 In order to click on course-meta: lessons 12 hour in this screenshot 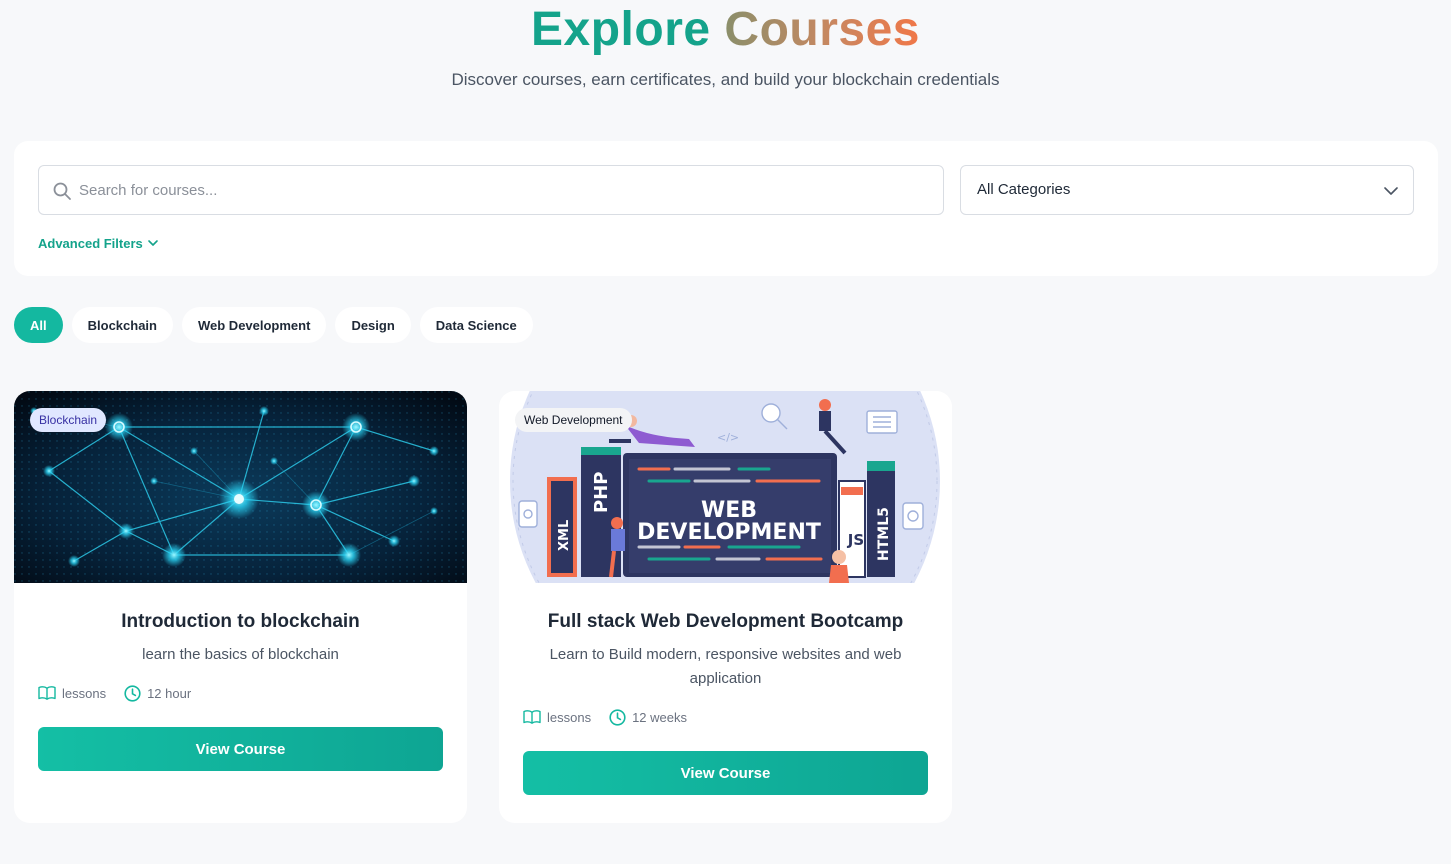, I will do `click(114, 693)`.